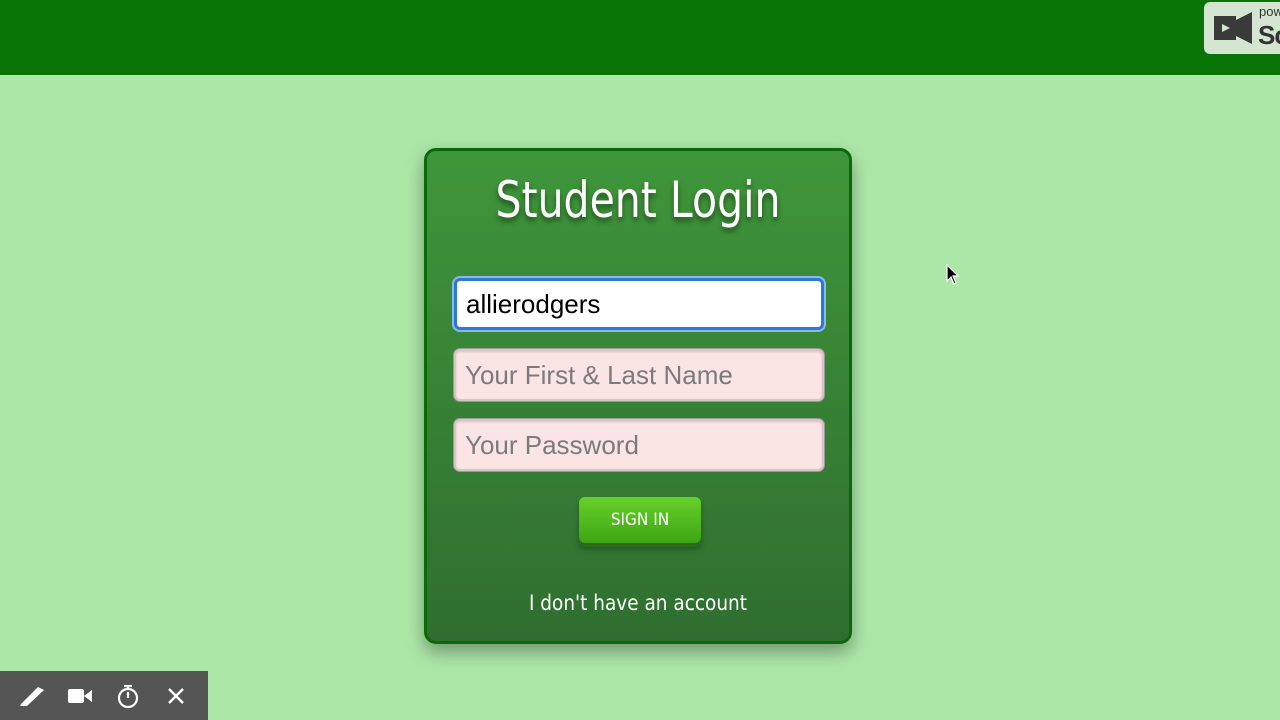 This screenshot has height=720, width=1280. Describe the element at coordinates (128, 696) in the screenshot. I see `timer-icon` at that location.